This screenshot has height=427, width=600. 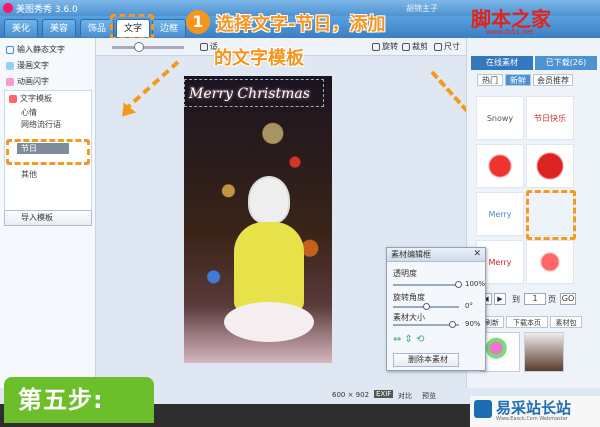 What do you see at coordinates (33, 65) in the screenshot?
I see `comic-text-label: 漫画文字` at bounding box center [33, 65].